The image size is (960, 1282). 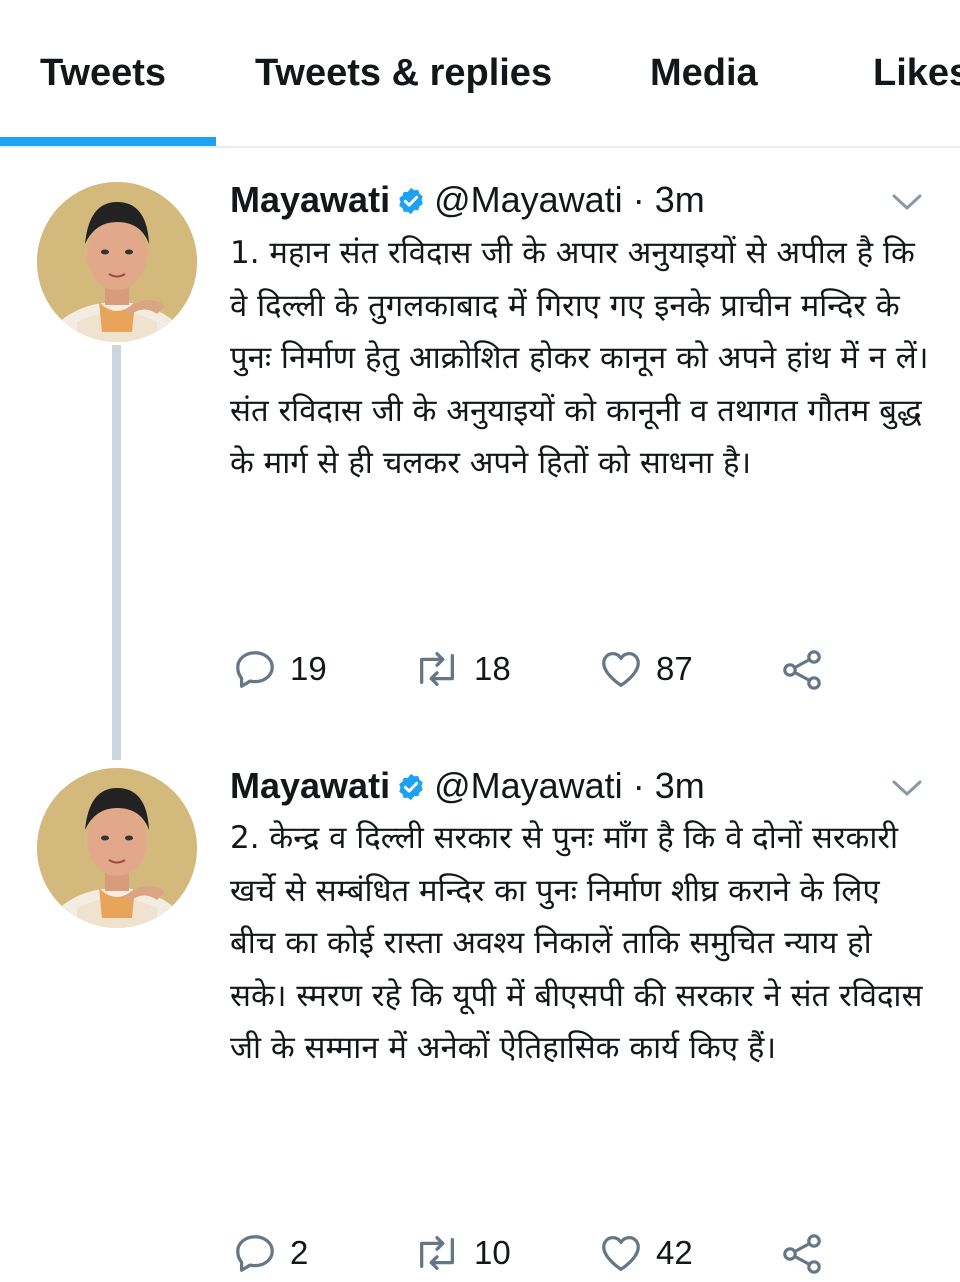 I want to click on reply-button: 2, so click(x=270, y=1253).